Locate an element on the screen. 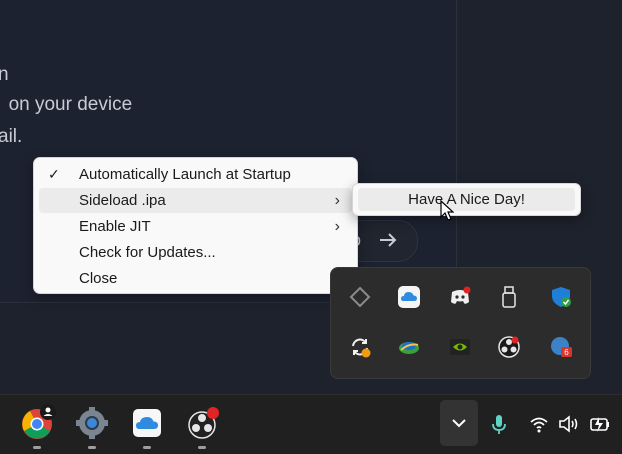 Image resolution: width=622 pixels, height=454 pixels. windows-security-icon is located at coordinates (561, 297).